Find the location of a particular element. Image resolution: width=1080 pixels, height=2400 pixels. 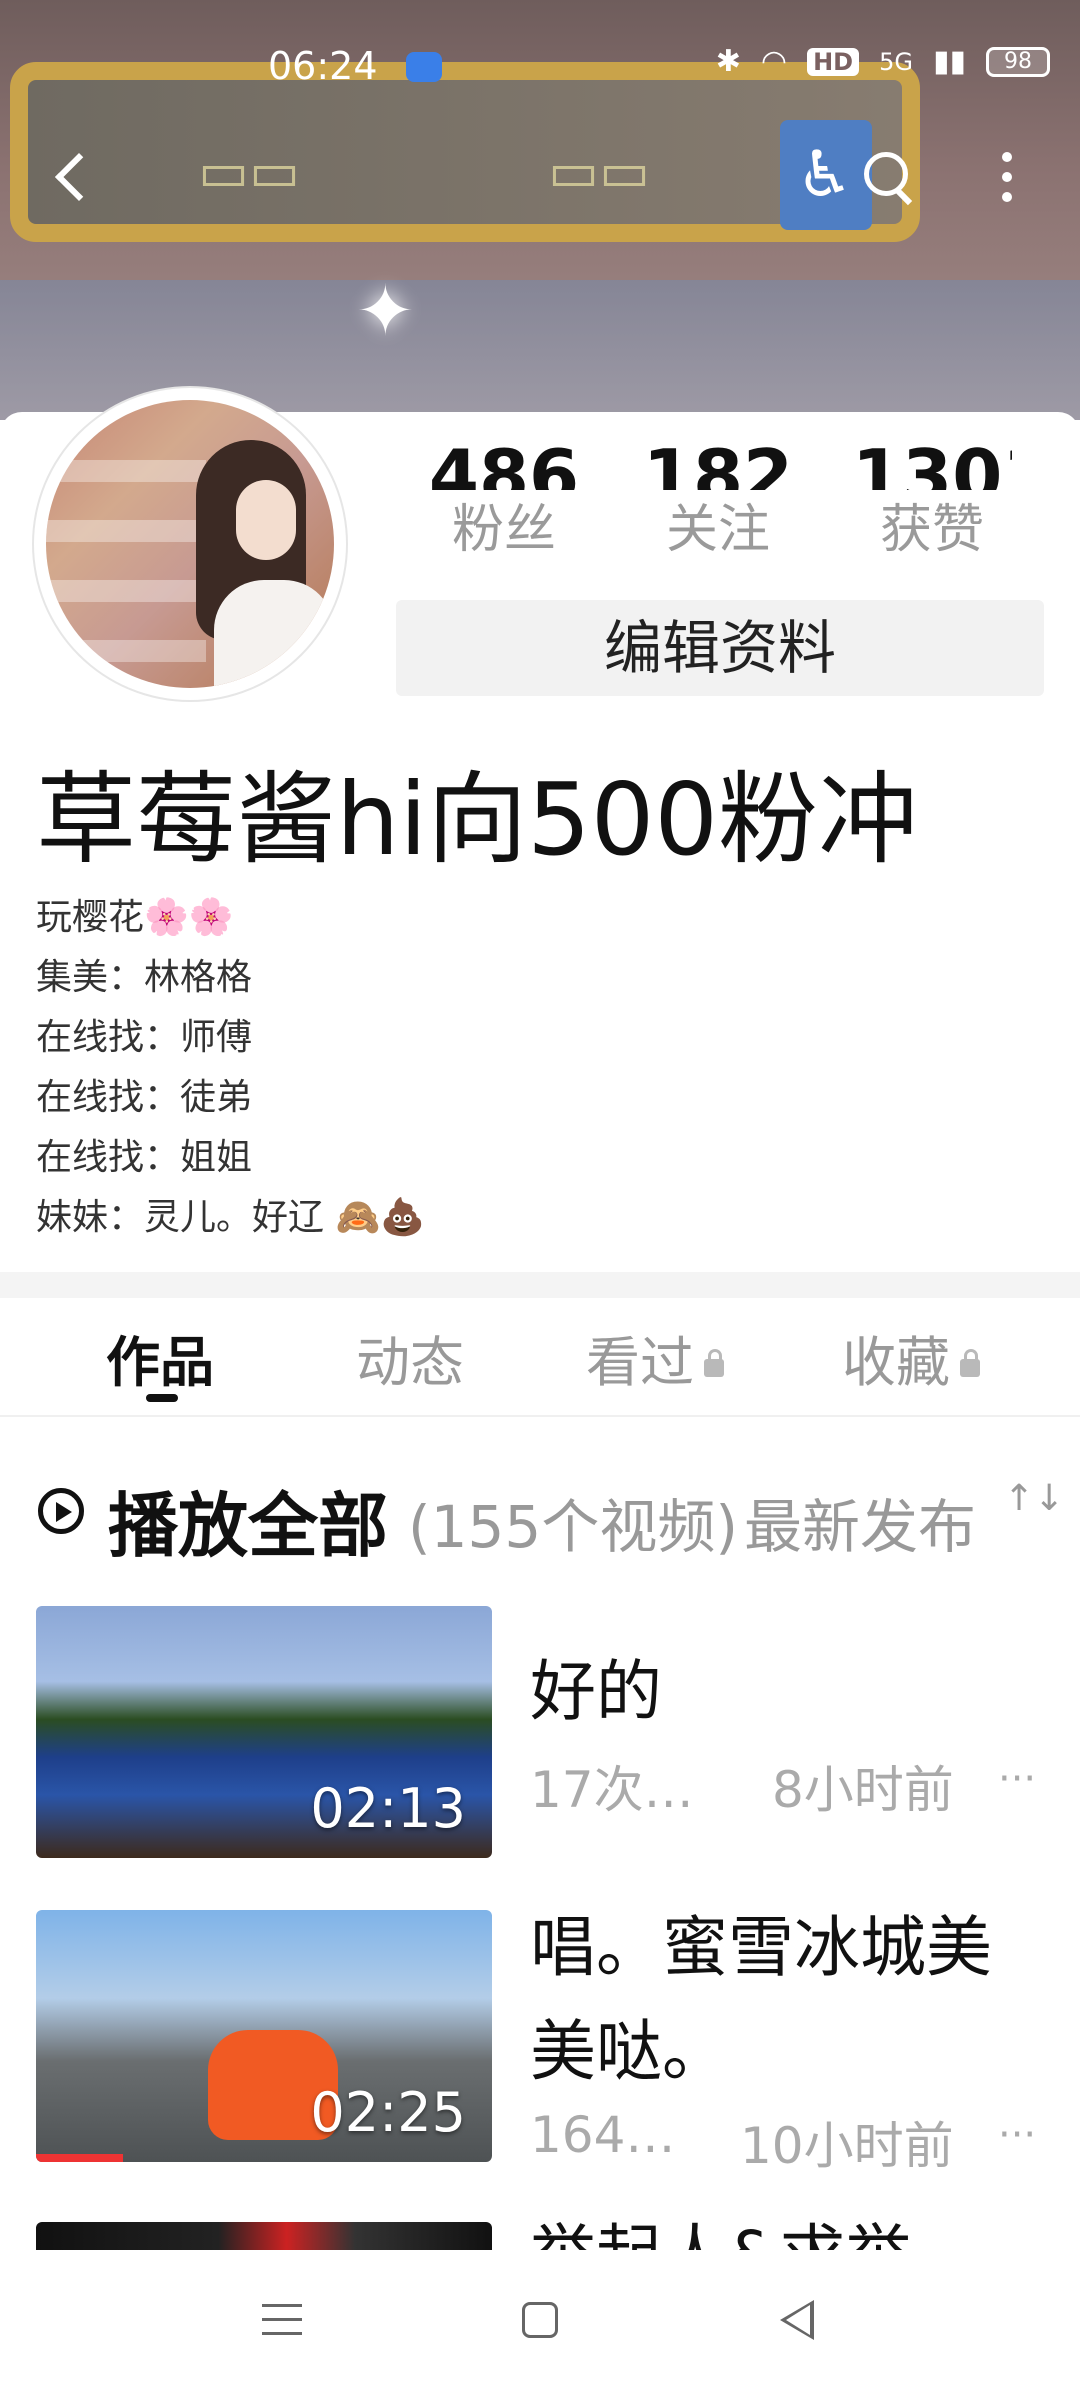

home-icon is located at coordinates (540, 2320).